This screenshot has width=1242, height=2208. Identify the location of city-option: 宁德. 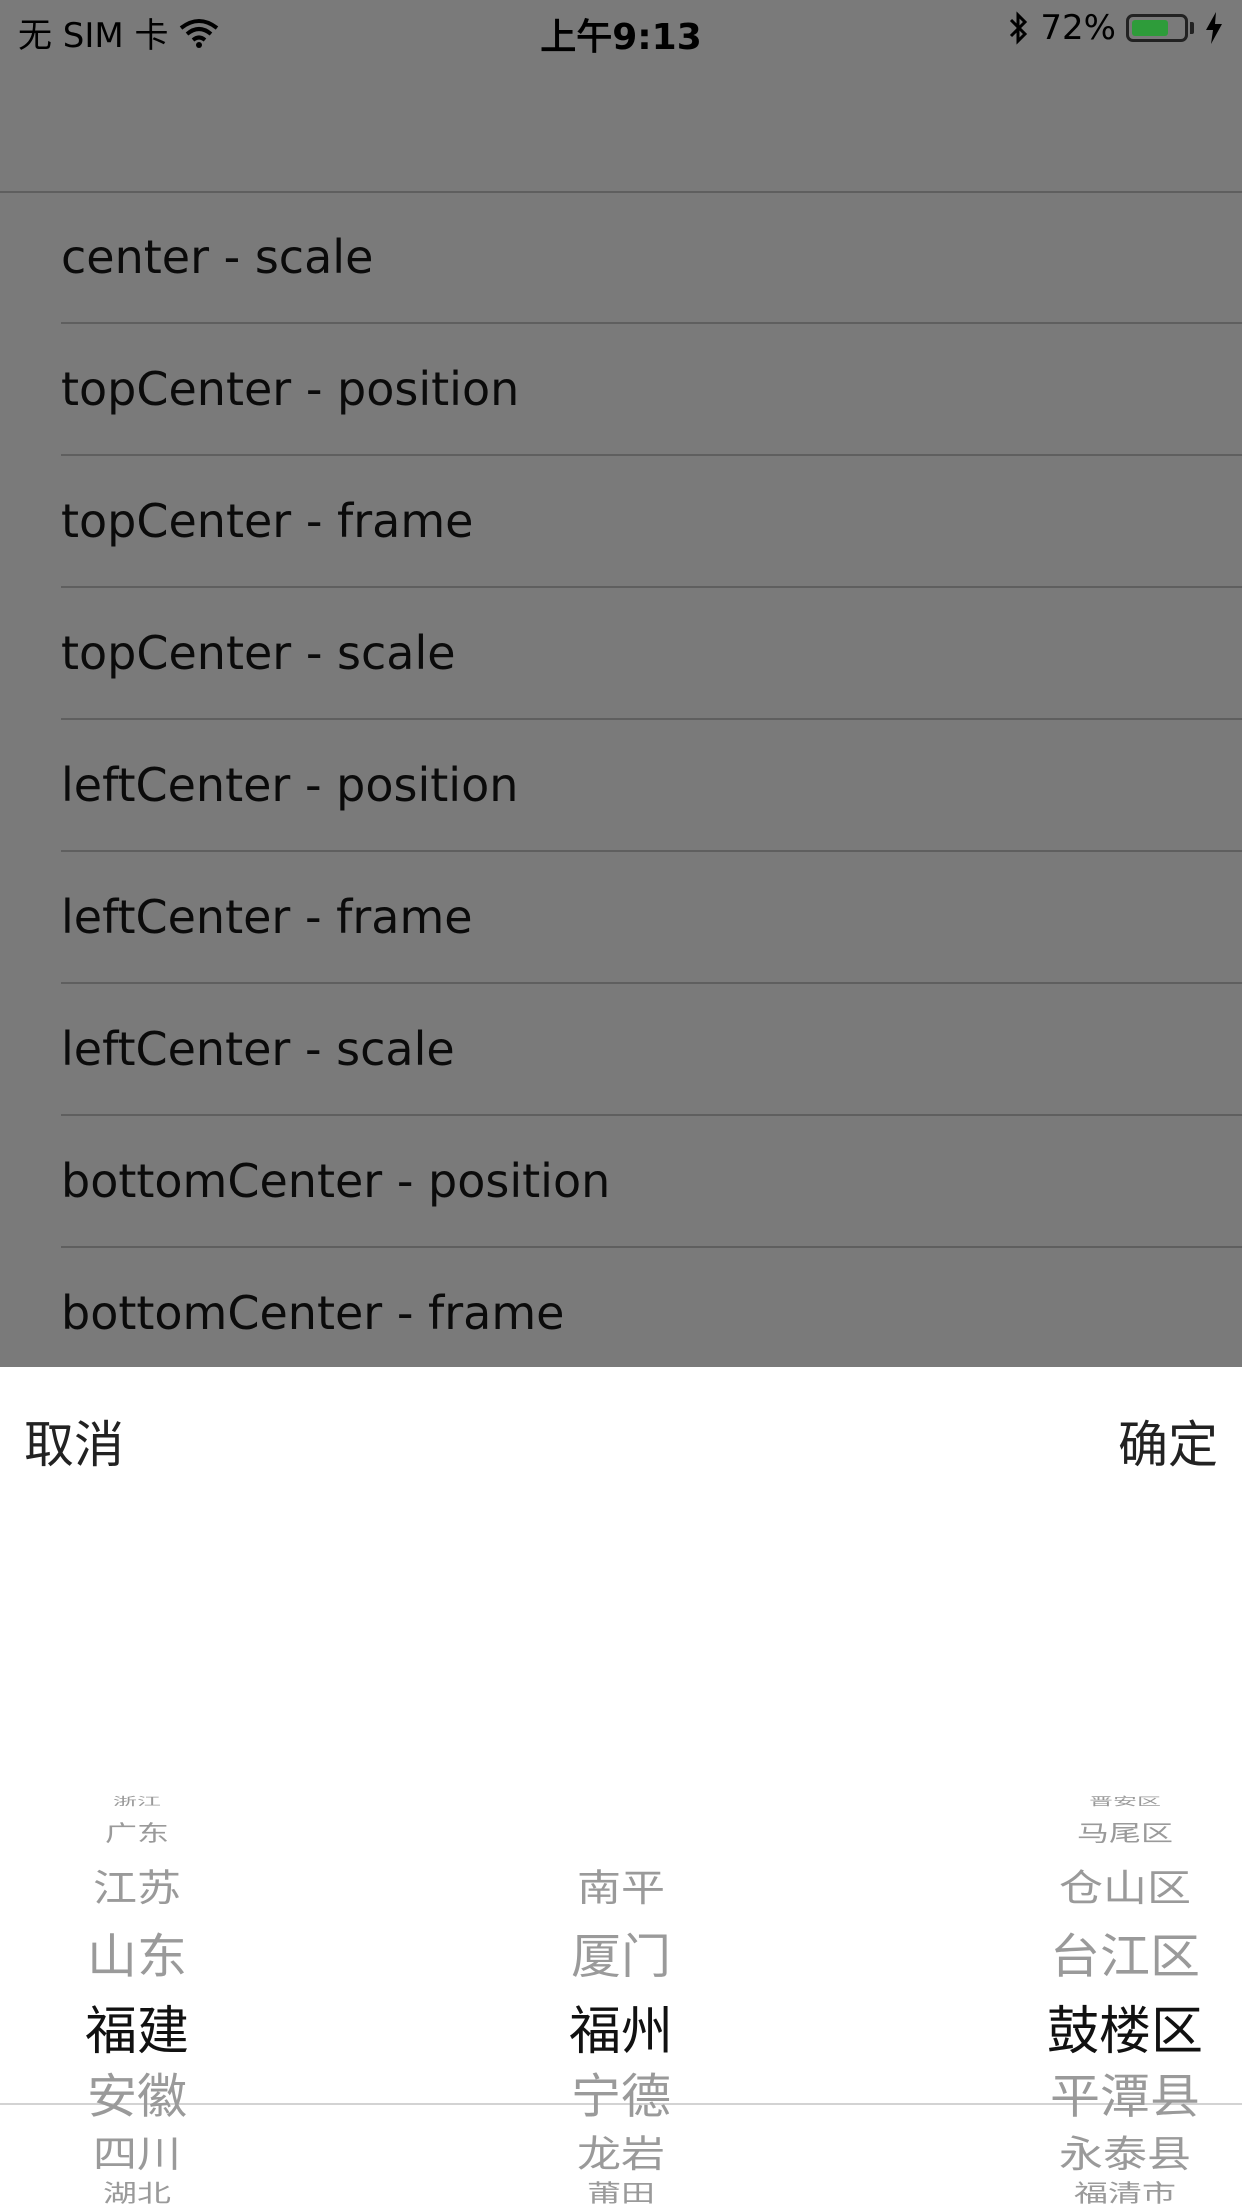
(621, 2093).